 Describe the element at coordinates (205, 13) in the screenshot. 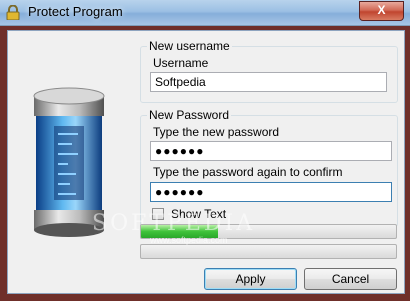

I see `title-bar: Protect Program X` at that location.